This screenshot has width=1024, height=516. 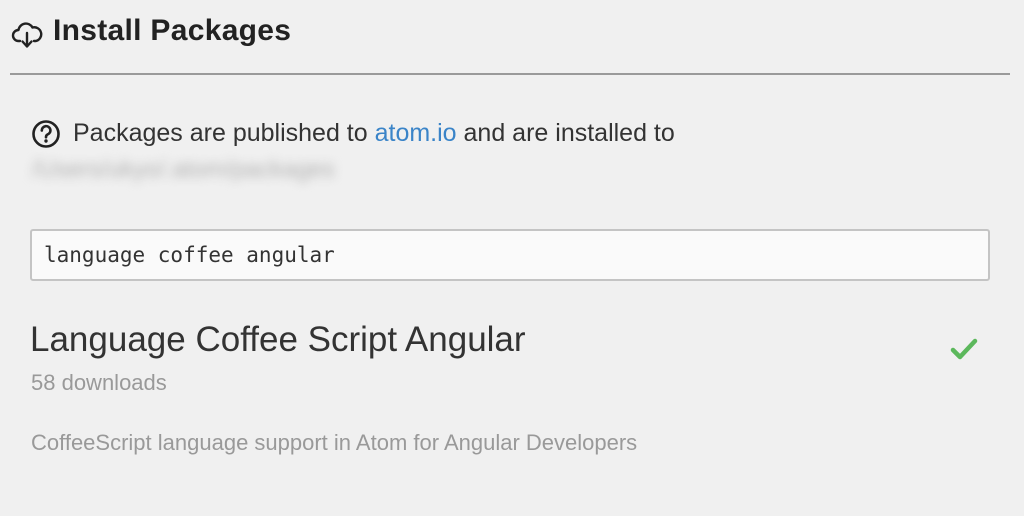 I want to click on info-text-before: Packages are published to, so click(x=224, y=133).